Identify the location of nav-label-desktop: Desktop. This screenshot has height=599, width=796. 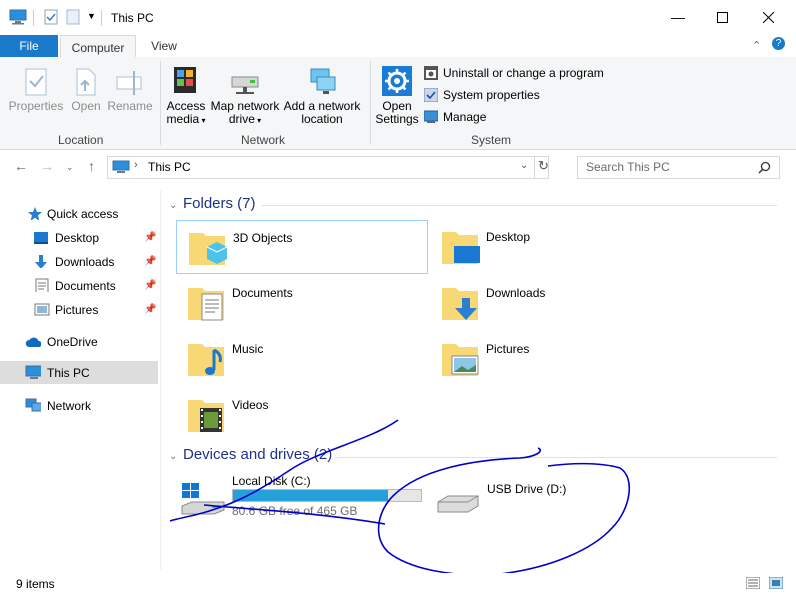
(77, 237).